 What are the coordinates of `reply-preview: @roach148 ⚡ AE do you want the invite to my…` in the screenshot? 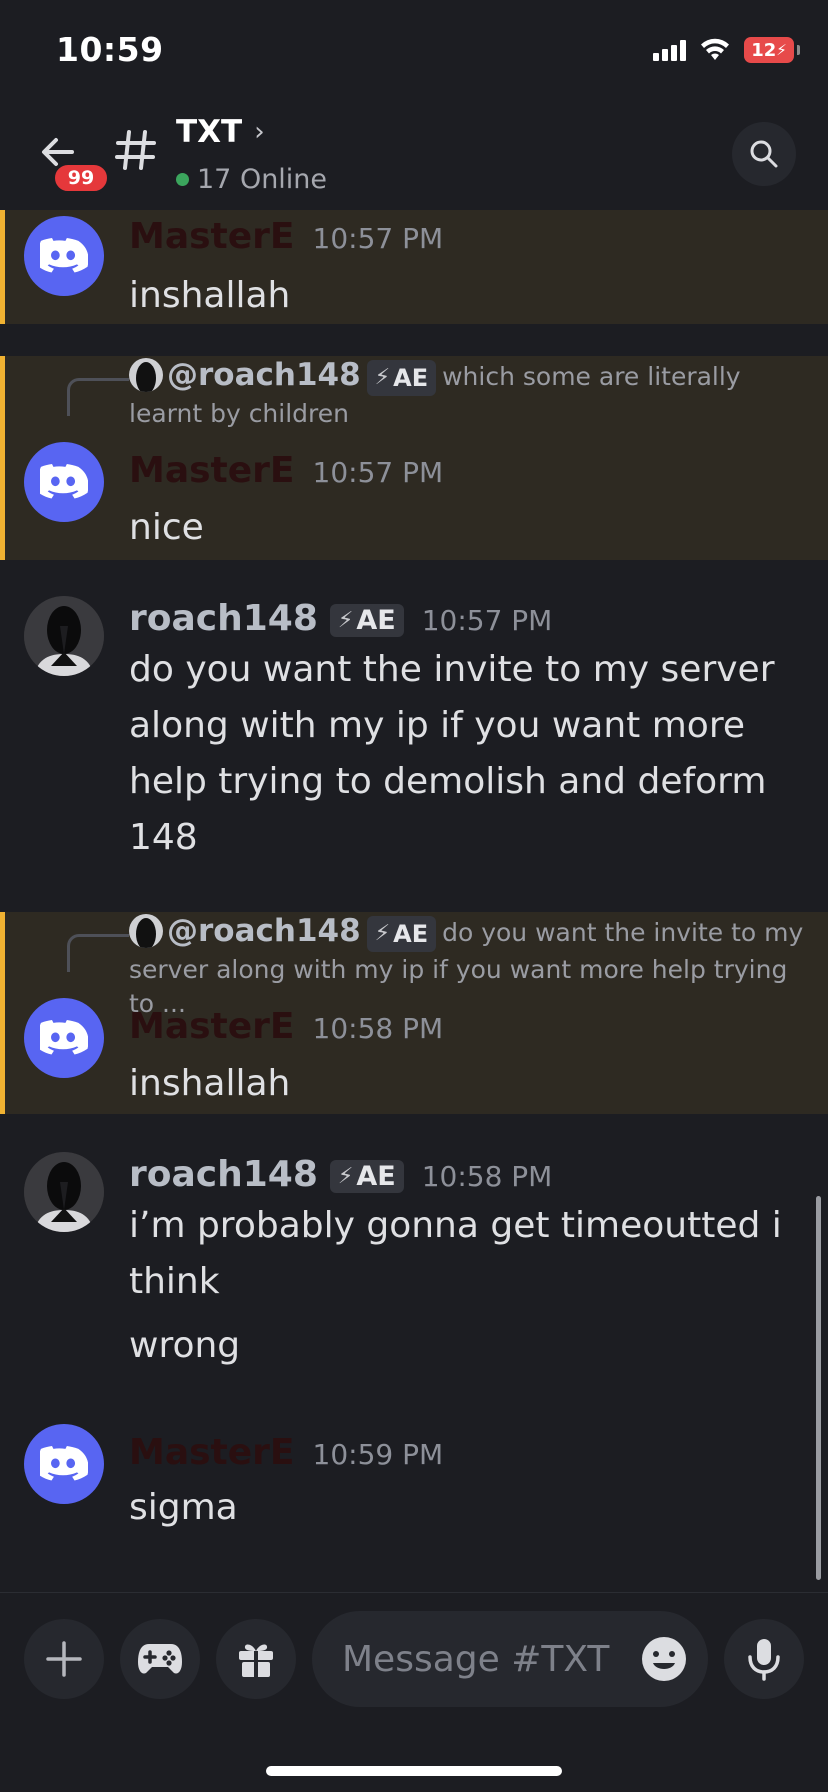 It's located at (469, 967).